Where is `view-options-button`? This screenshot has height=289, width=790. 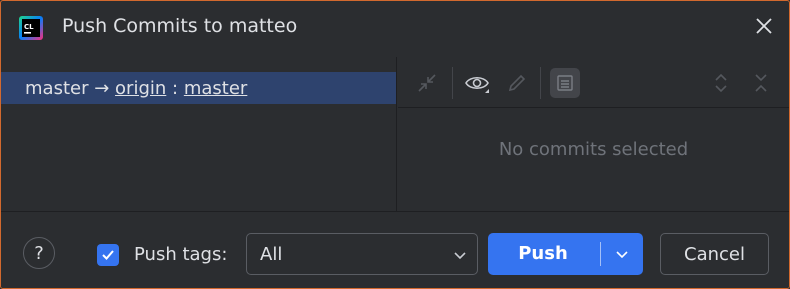
view-options-button is located at coordinates (477, 83).